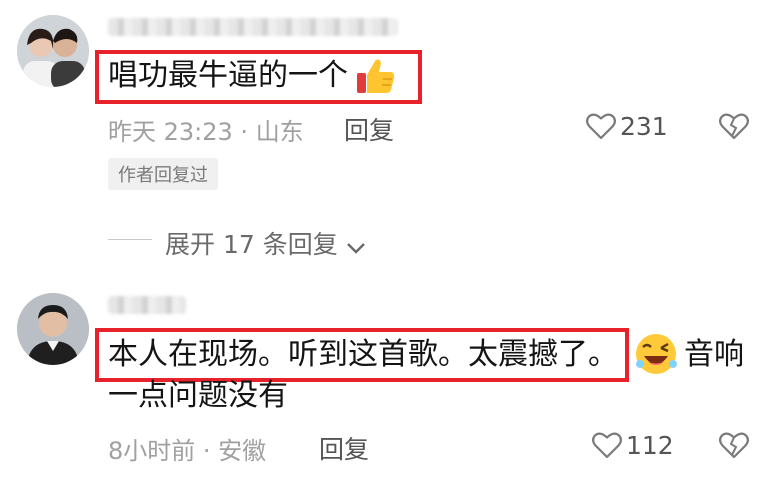  What do you see at coordinates (279, 132) in the screenshot?
I see `comment-location: 山东` at bounding box center [279, 132].